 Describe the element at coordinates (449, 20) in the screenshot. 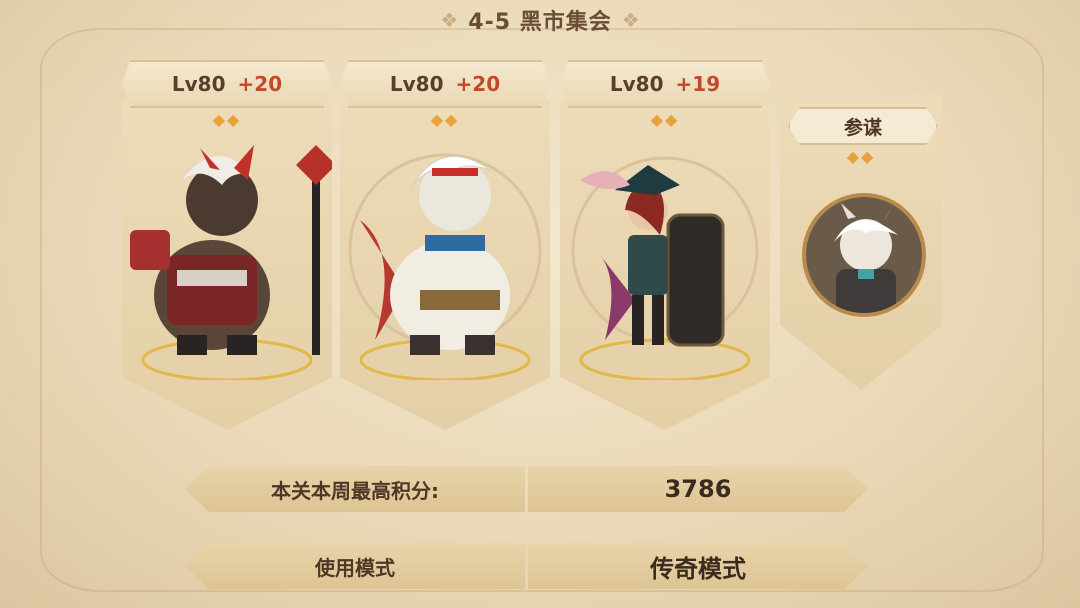

I see `ornament-left-icon: ❖` at that location.